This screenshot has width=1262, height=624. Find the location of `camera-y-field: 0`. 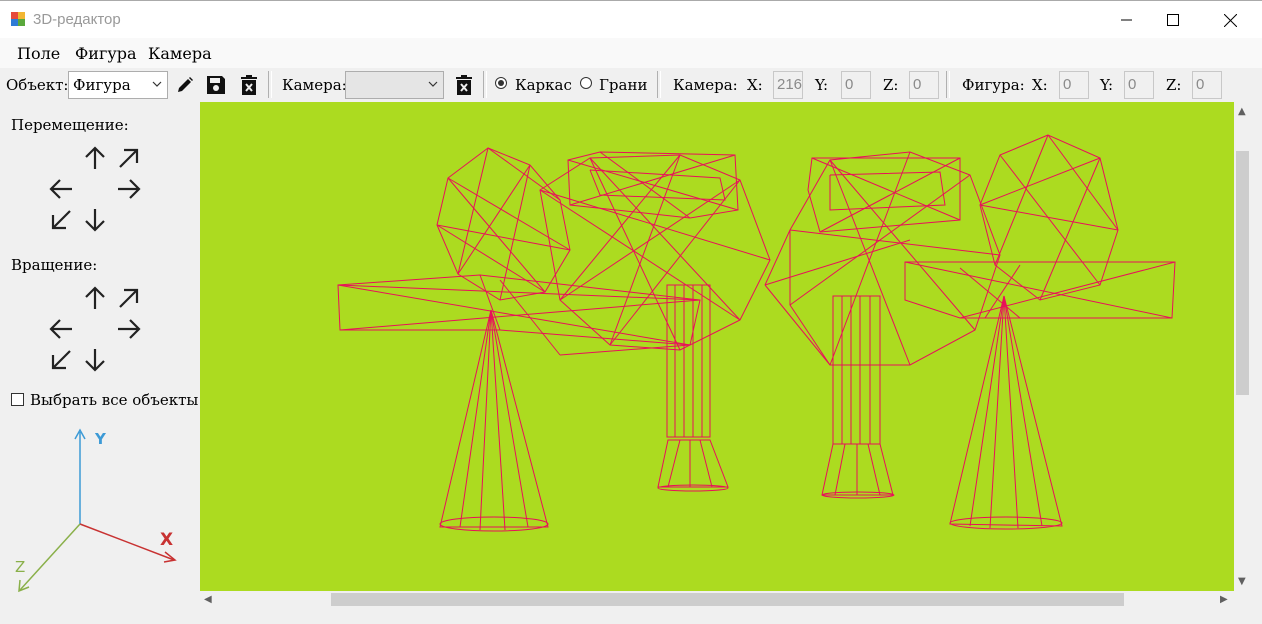

camera-y-field: 0 is located at coordinates (856, 85).